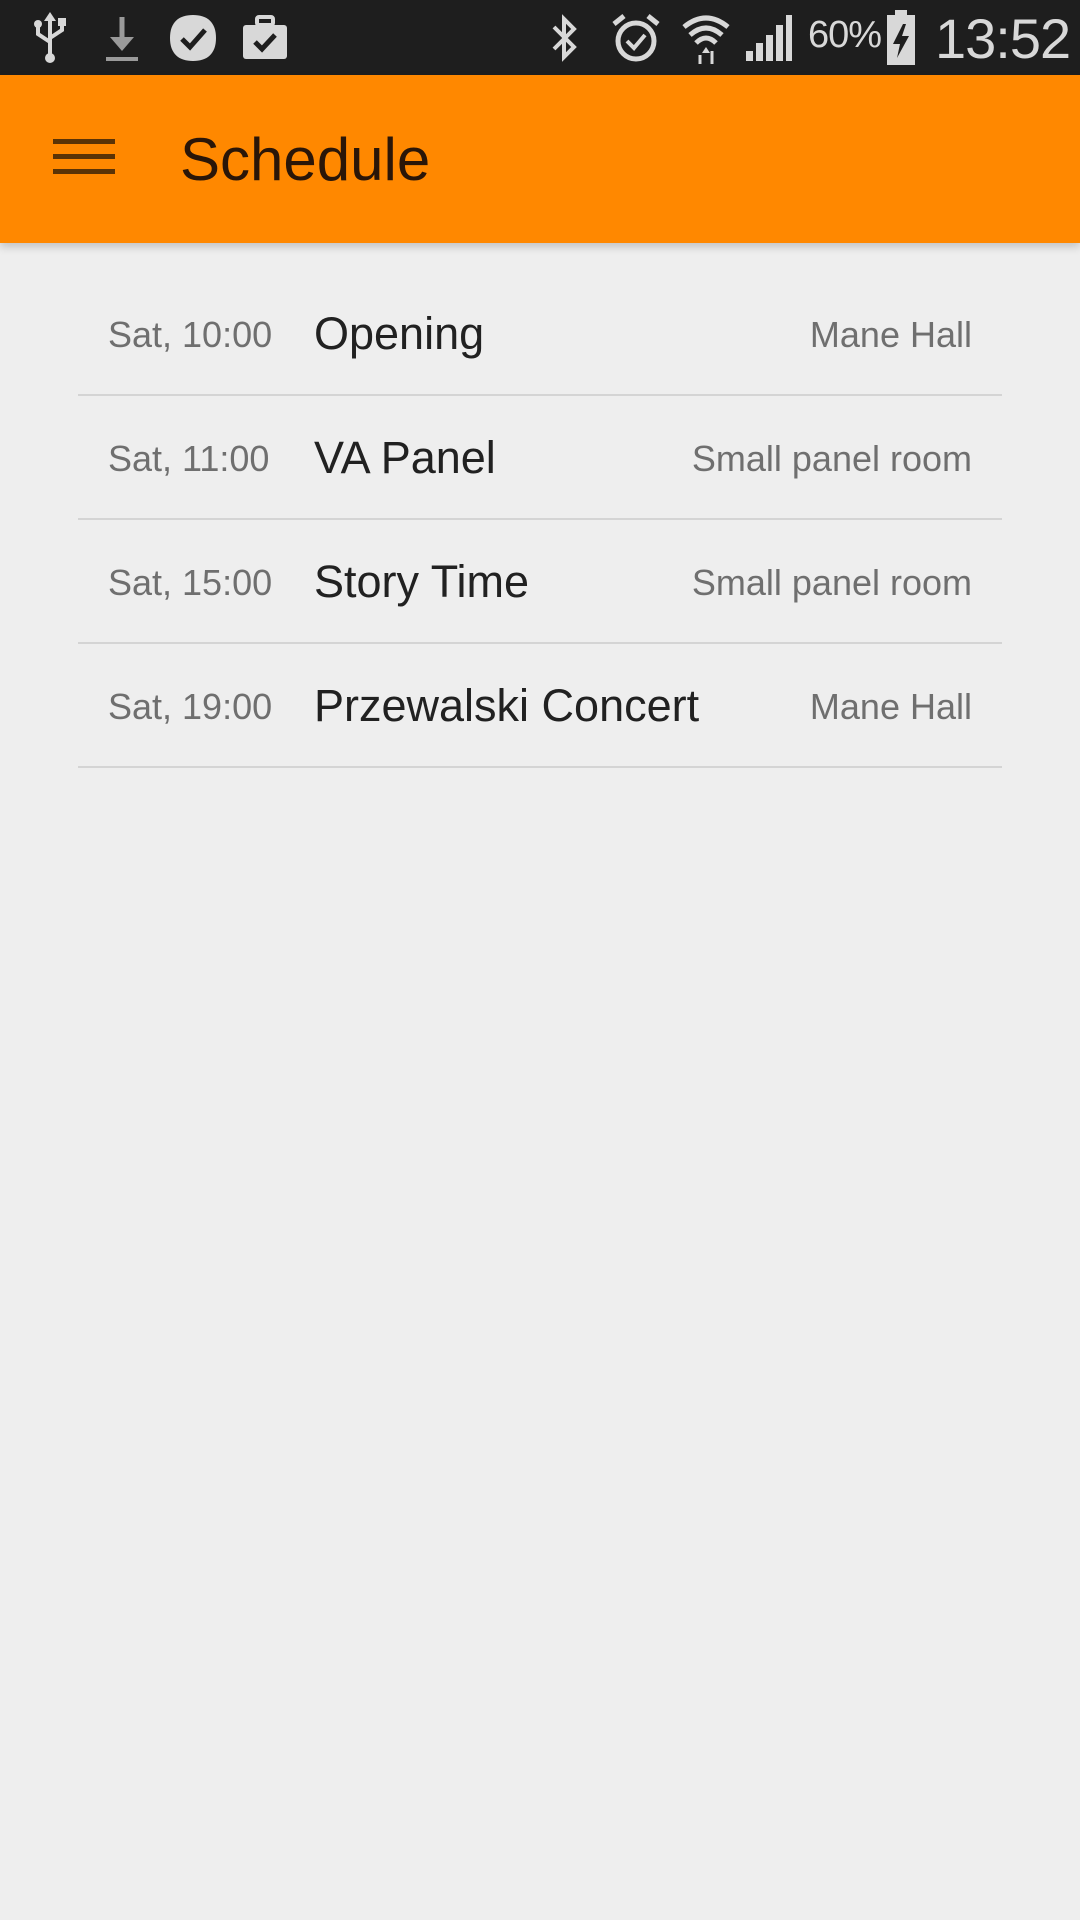  I want to click on hamburger-menu-icon, so click(84, 159).